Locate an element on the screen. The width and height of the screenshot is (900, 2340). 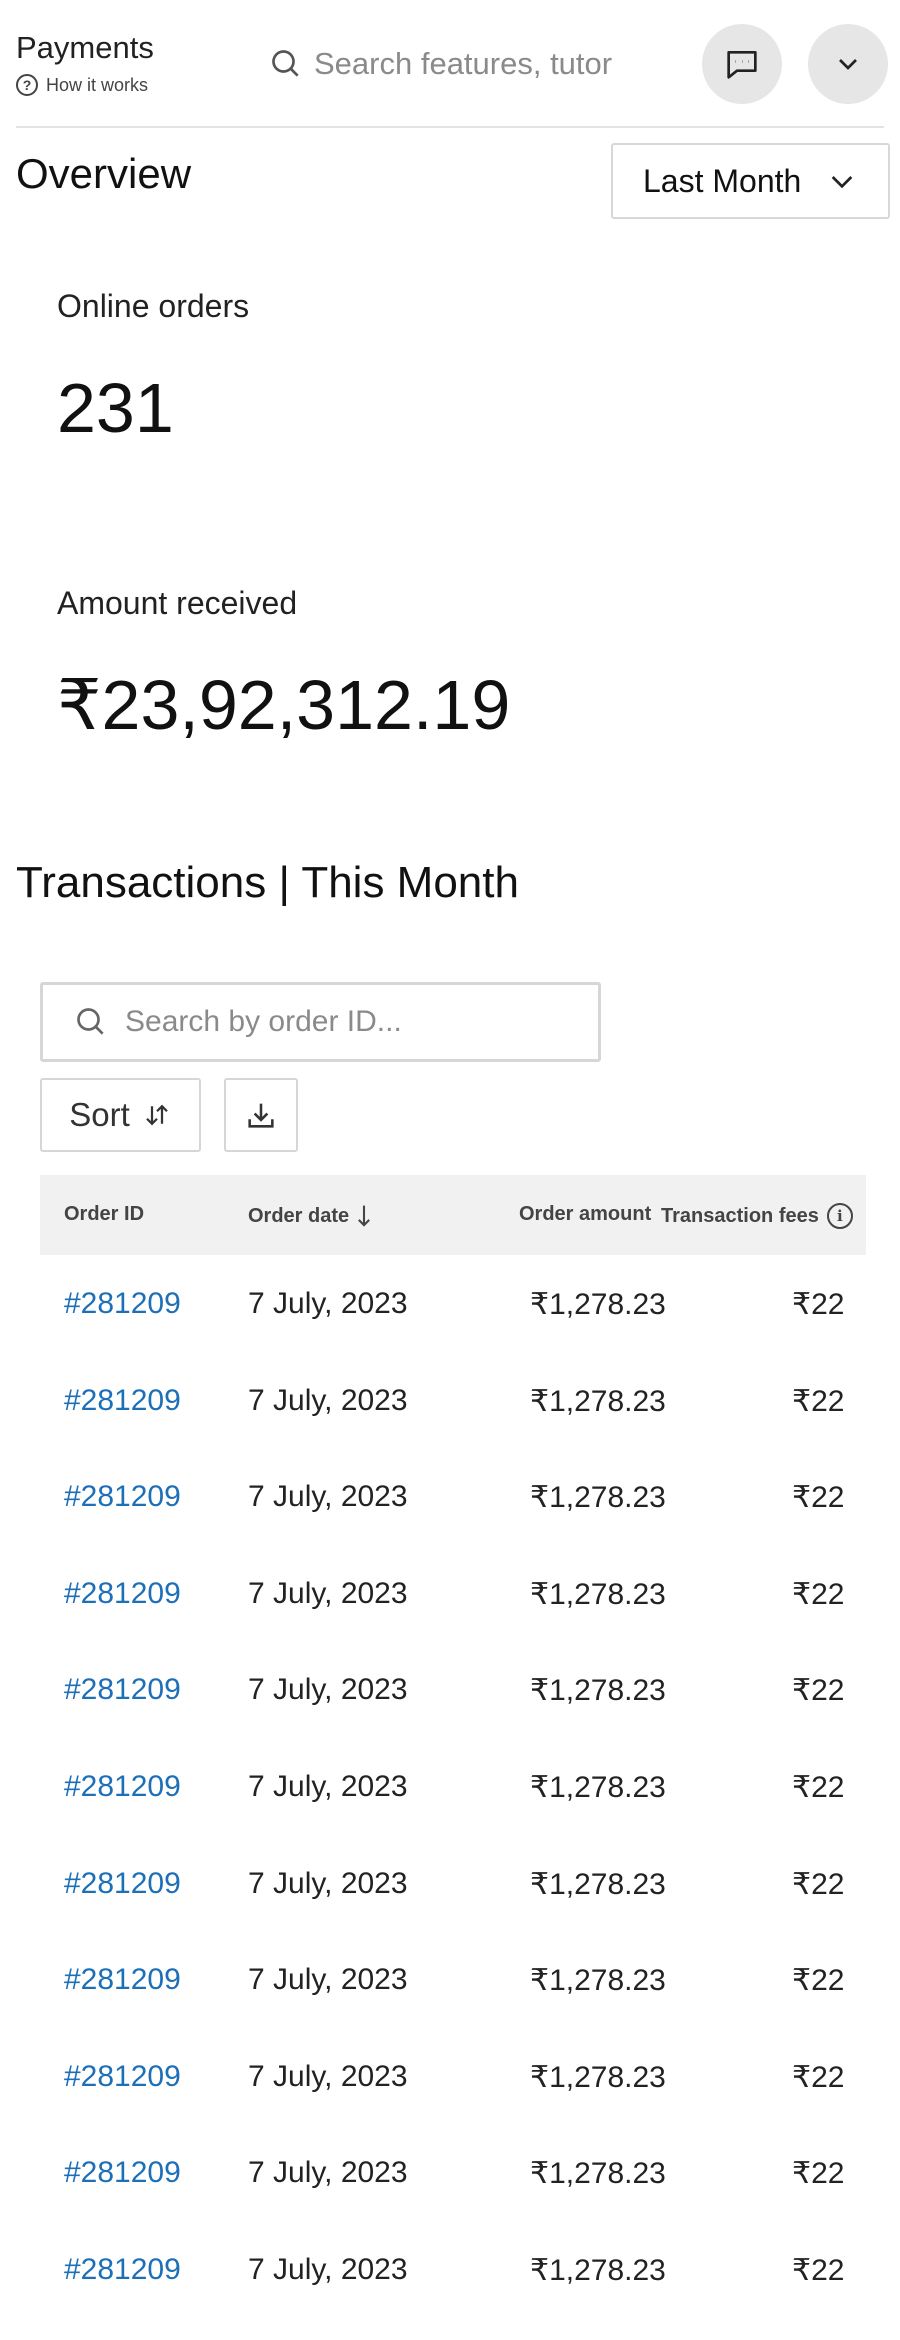
column-order-date: Order date is located at coordinates (310, 1216).